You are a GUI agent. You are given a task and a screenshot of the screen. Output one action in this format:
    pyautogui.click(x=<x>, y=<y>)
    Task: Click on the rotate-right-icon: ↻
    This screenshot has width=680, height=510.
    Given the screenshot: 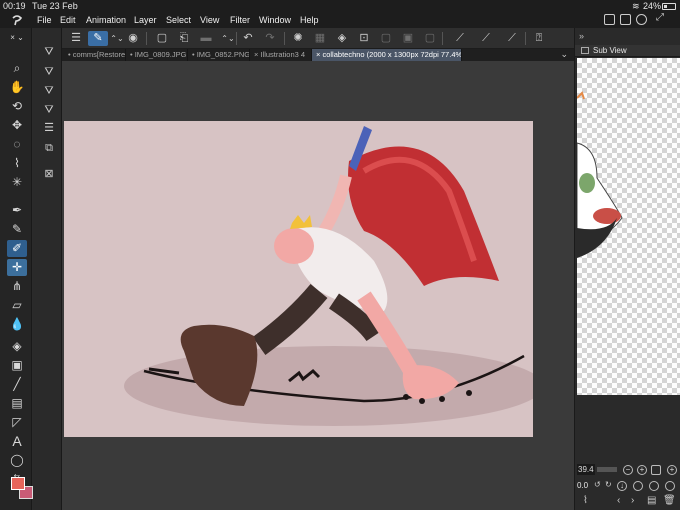 What is the action you would take?
    pyautogui.click(x=608, y=484)
    